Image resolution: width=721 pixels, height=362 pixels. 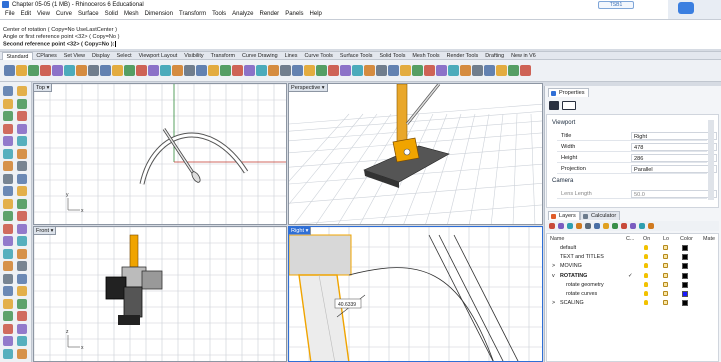 I want to click on tab-cplanes: CPlanes, so click(x=46, y=56).